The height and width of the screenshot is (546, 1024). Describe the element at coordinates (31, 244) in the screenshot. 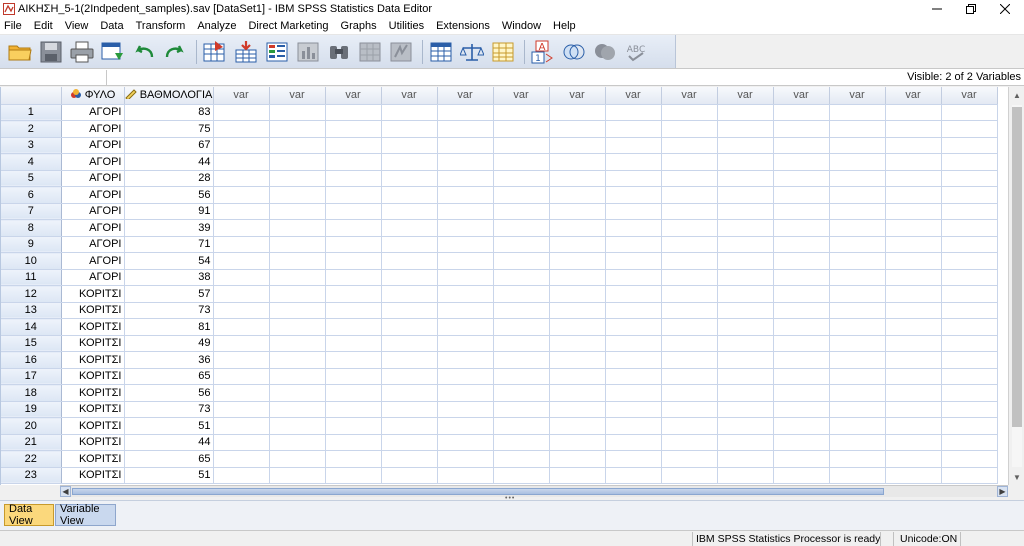

I see `row-number: 9` at that location.